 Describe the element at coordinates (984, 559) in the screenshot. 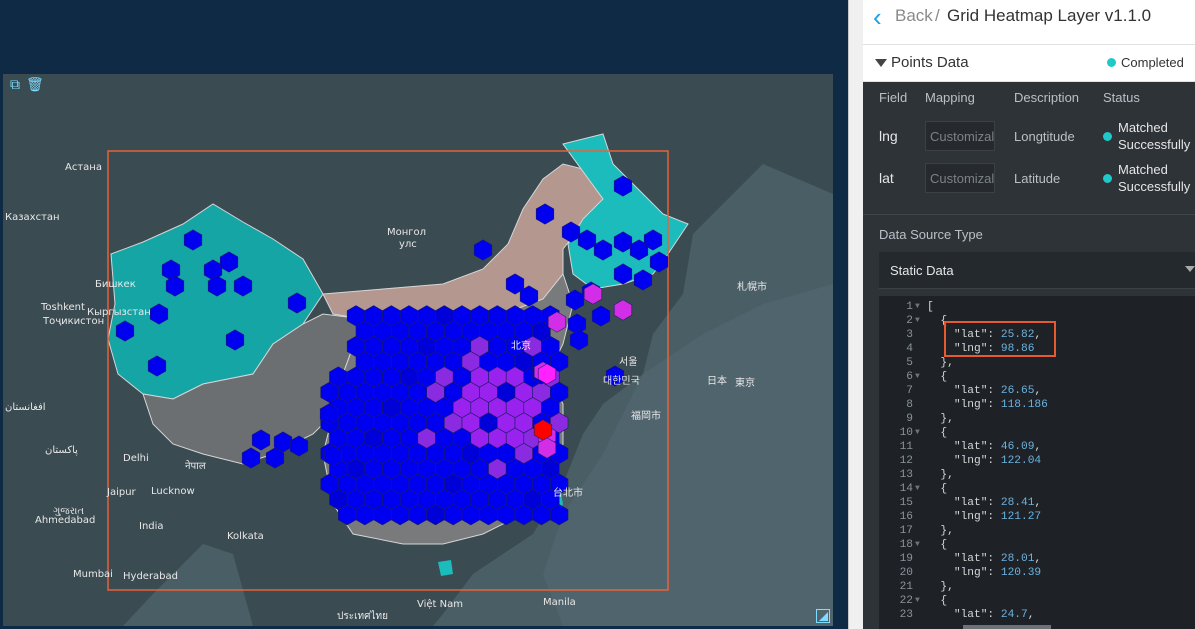

I see `code-text: "lat": 28.01,` at that location.